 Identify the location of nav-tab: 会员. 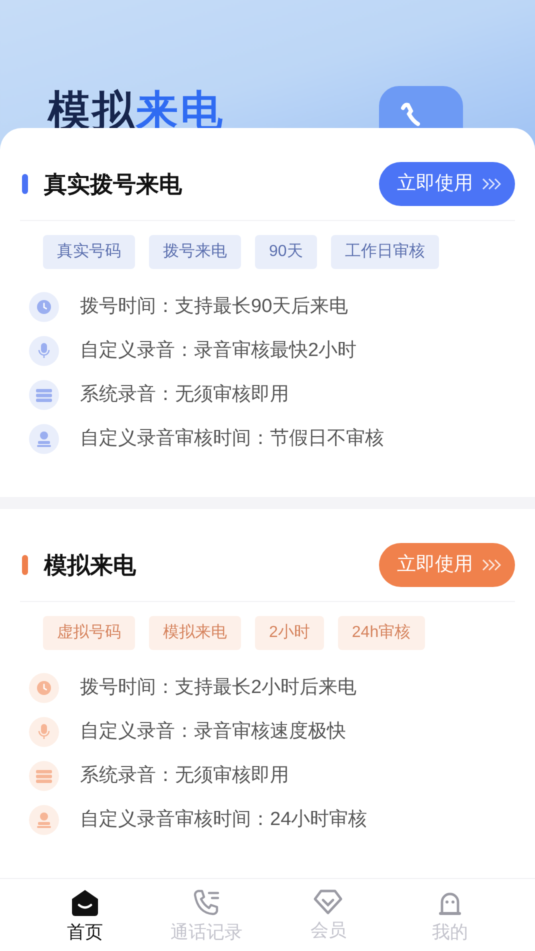
(328, 920).